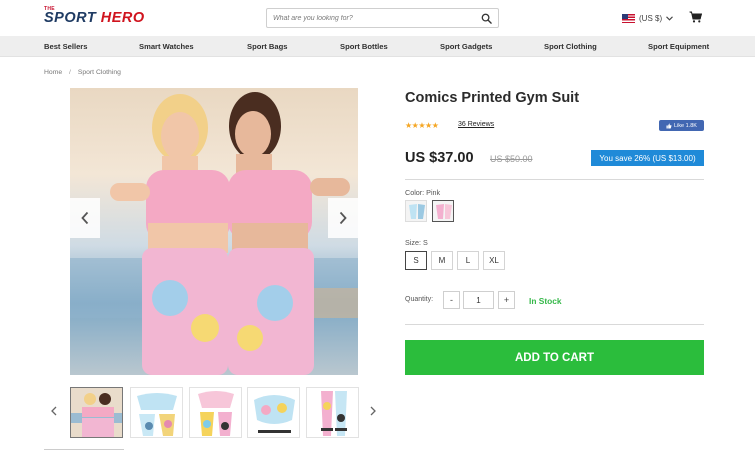  I want to click on stock-status: In Stock, so click(545, 301).